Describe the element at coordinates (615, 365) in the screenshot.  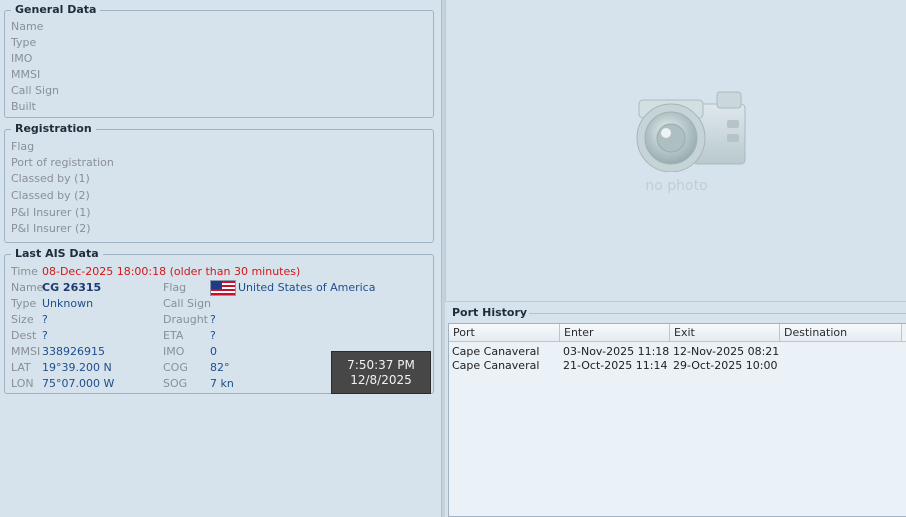
I see `row-2-enter: 21-Oct-2025 11:14` at that location.